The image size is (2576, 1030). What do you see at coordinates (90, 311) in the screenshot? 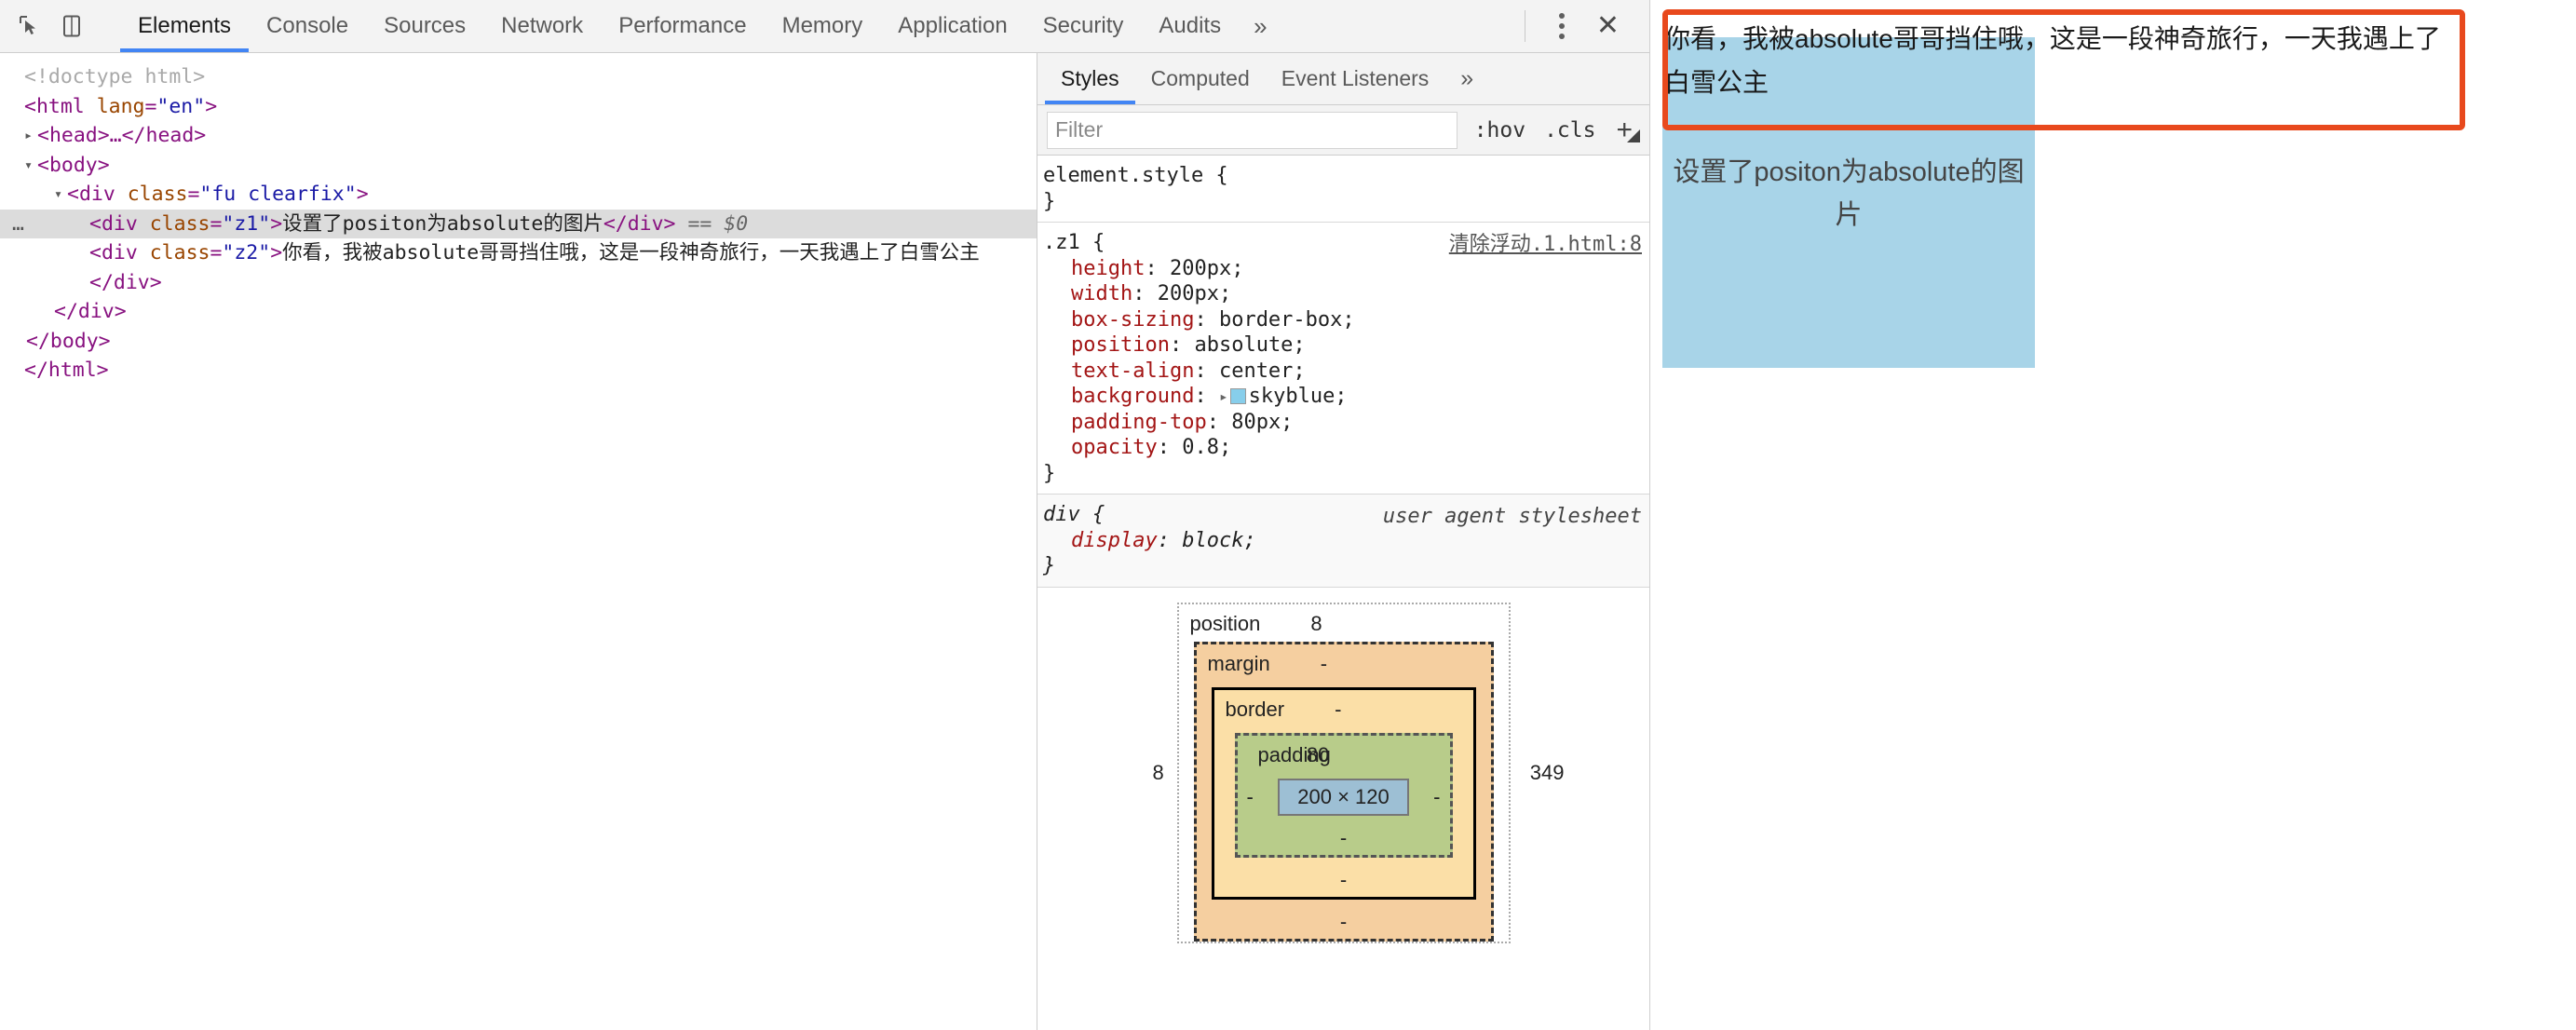
I see `fu-close-tag: </div>` at bounding box center [90, 311].